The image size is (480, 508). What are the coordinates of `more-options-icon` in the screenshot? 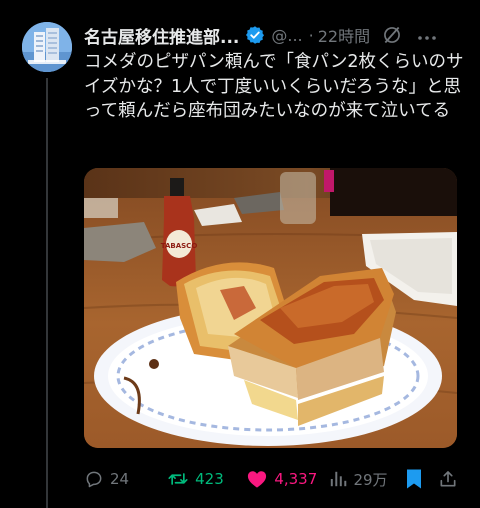 It's located at (427, 35).